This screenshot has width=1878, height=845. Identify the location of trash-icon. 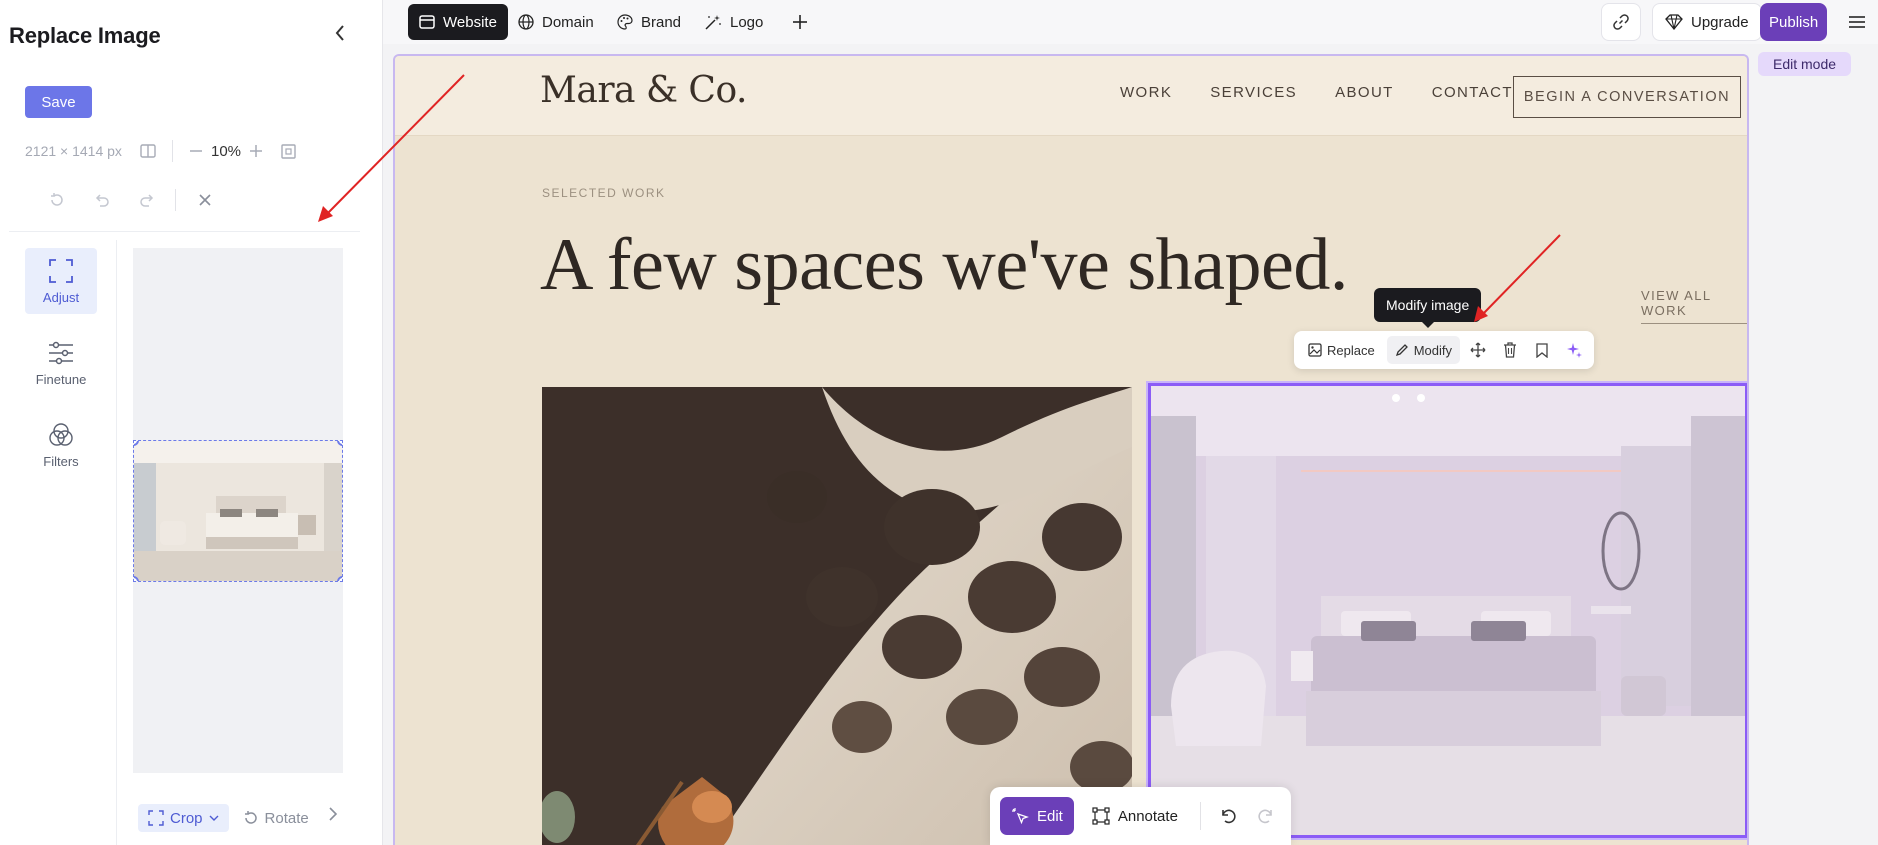
(1510, 350).